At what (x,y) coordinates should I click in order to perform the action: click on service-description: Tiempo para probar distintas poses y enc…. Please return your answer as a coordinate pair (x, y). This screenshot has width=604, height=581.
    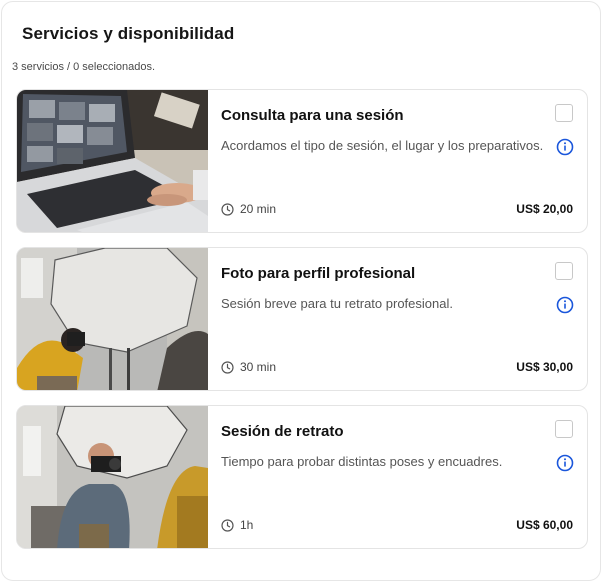
    Looking at the image, I should click on (362, 461).